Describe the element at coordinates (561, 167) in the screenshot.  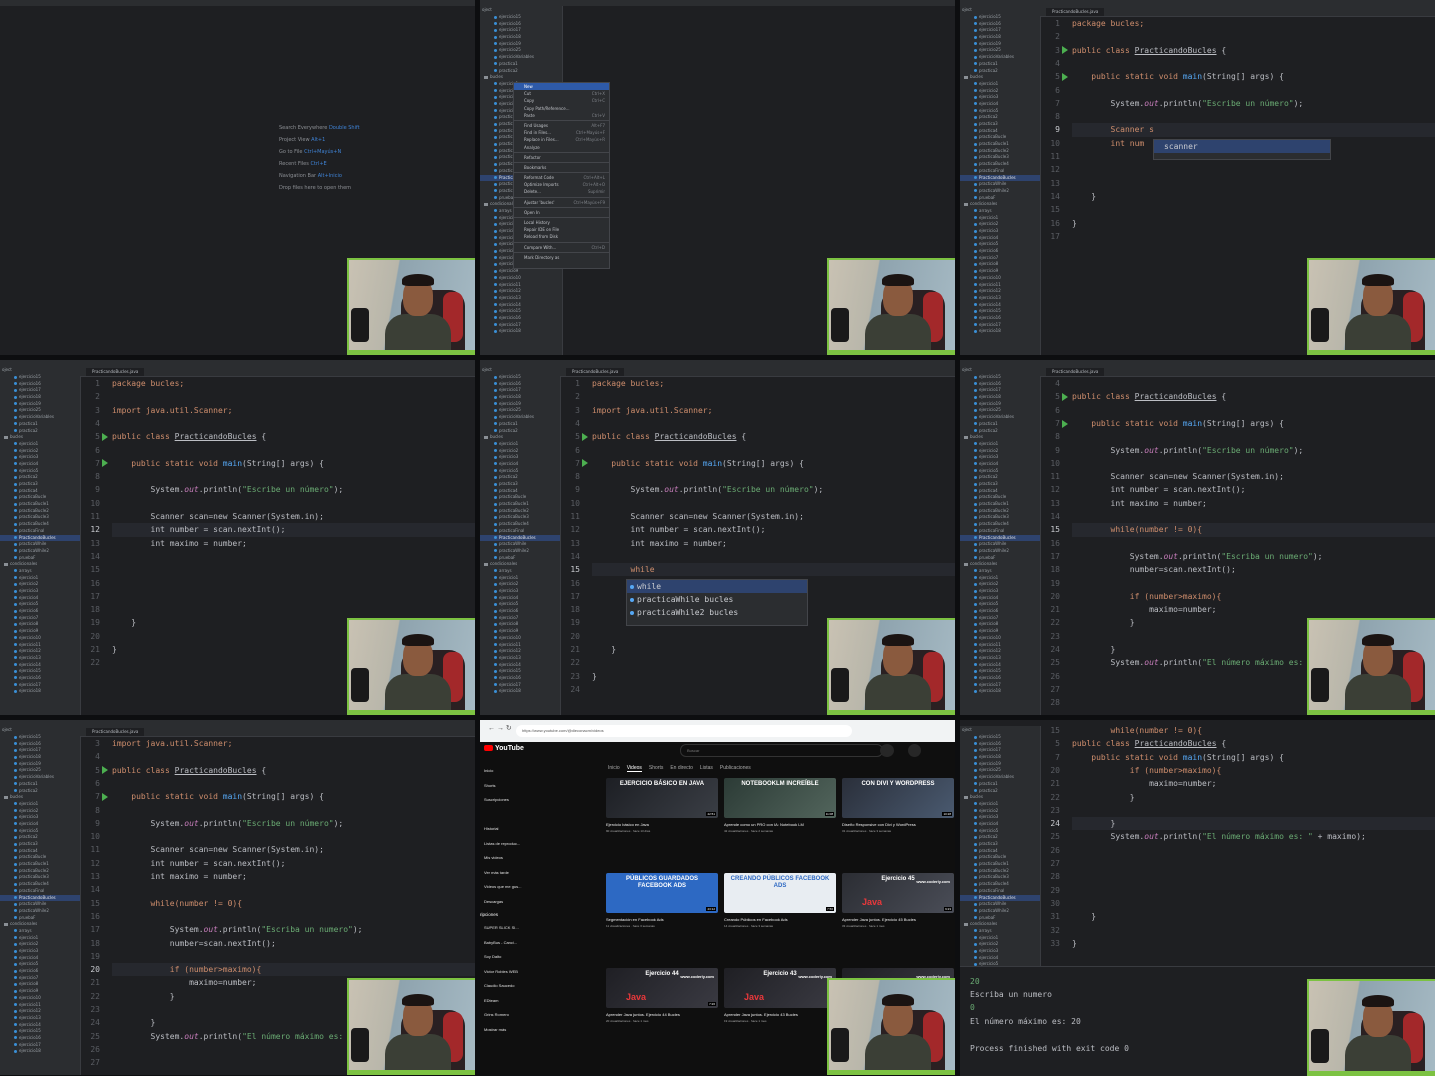
I see `context-menu-item: Bookmarks` at that location.